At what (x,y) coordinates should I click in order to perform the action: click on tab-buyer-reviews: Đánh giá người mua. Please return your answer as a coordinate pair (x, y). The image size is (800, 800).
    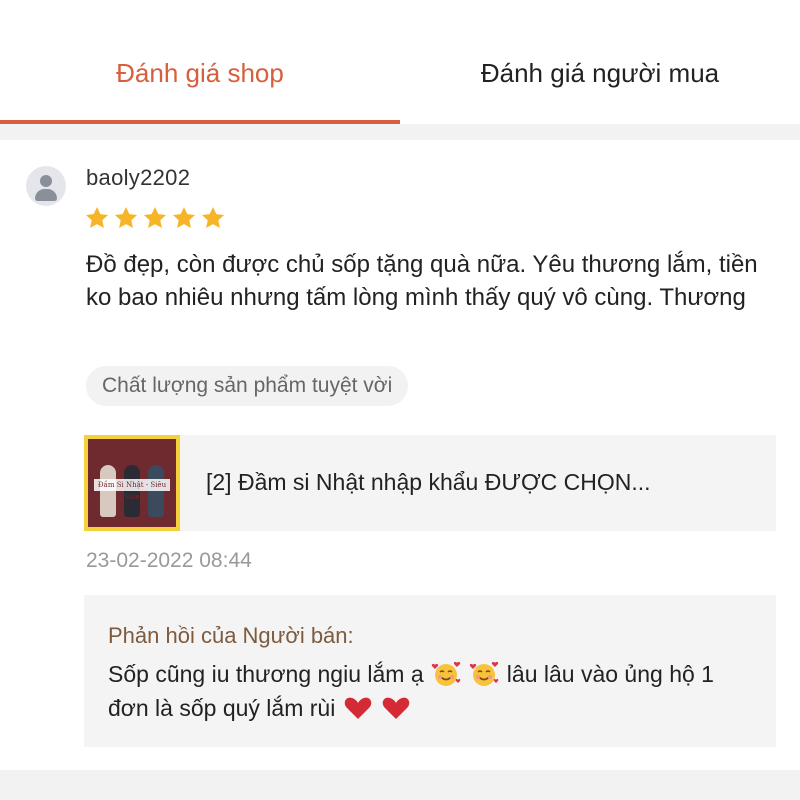
    Looking at the image, I should click on (600, 62).